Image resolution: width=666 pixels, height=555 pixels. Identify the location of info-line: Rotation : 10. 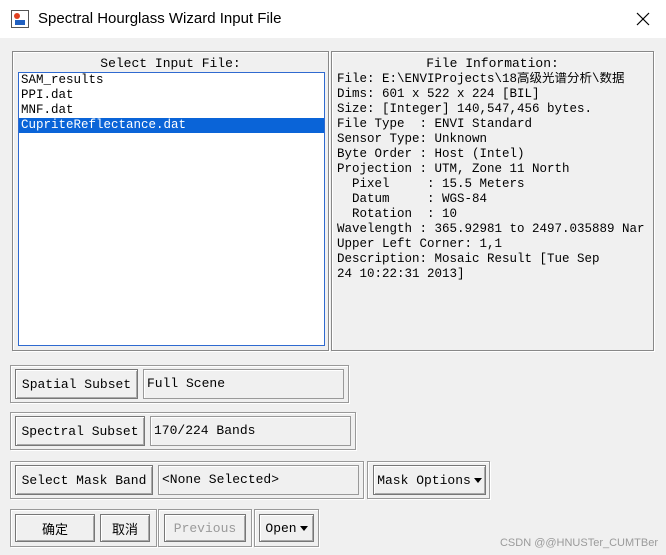
(397, 214).